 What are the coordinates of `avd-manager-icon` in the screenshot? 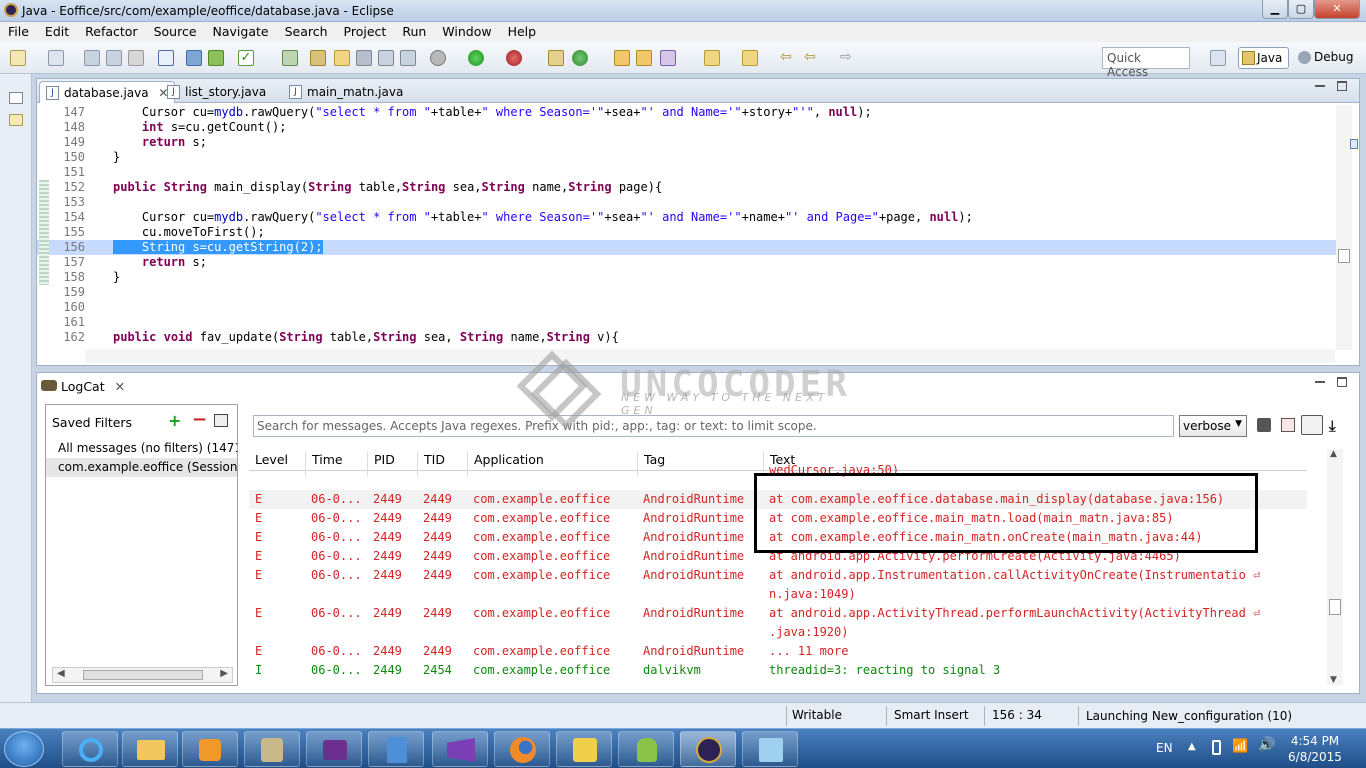 It's located at (216, 58).